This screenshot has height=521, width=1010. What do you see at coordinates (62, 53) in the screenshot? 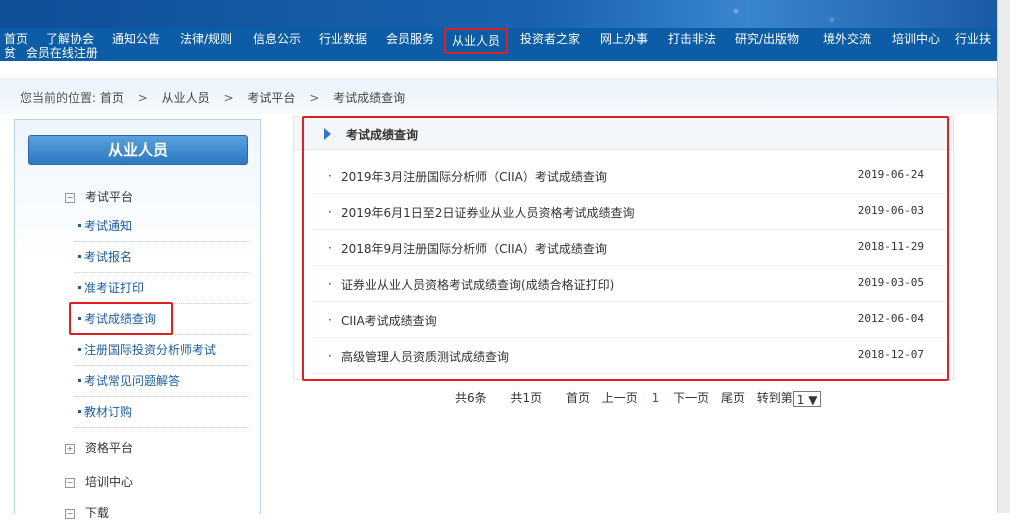
I see `nav-member-register: 会员在线注册` at bounding box center [62, 53].